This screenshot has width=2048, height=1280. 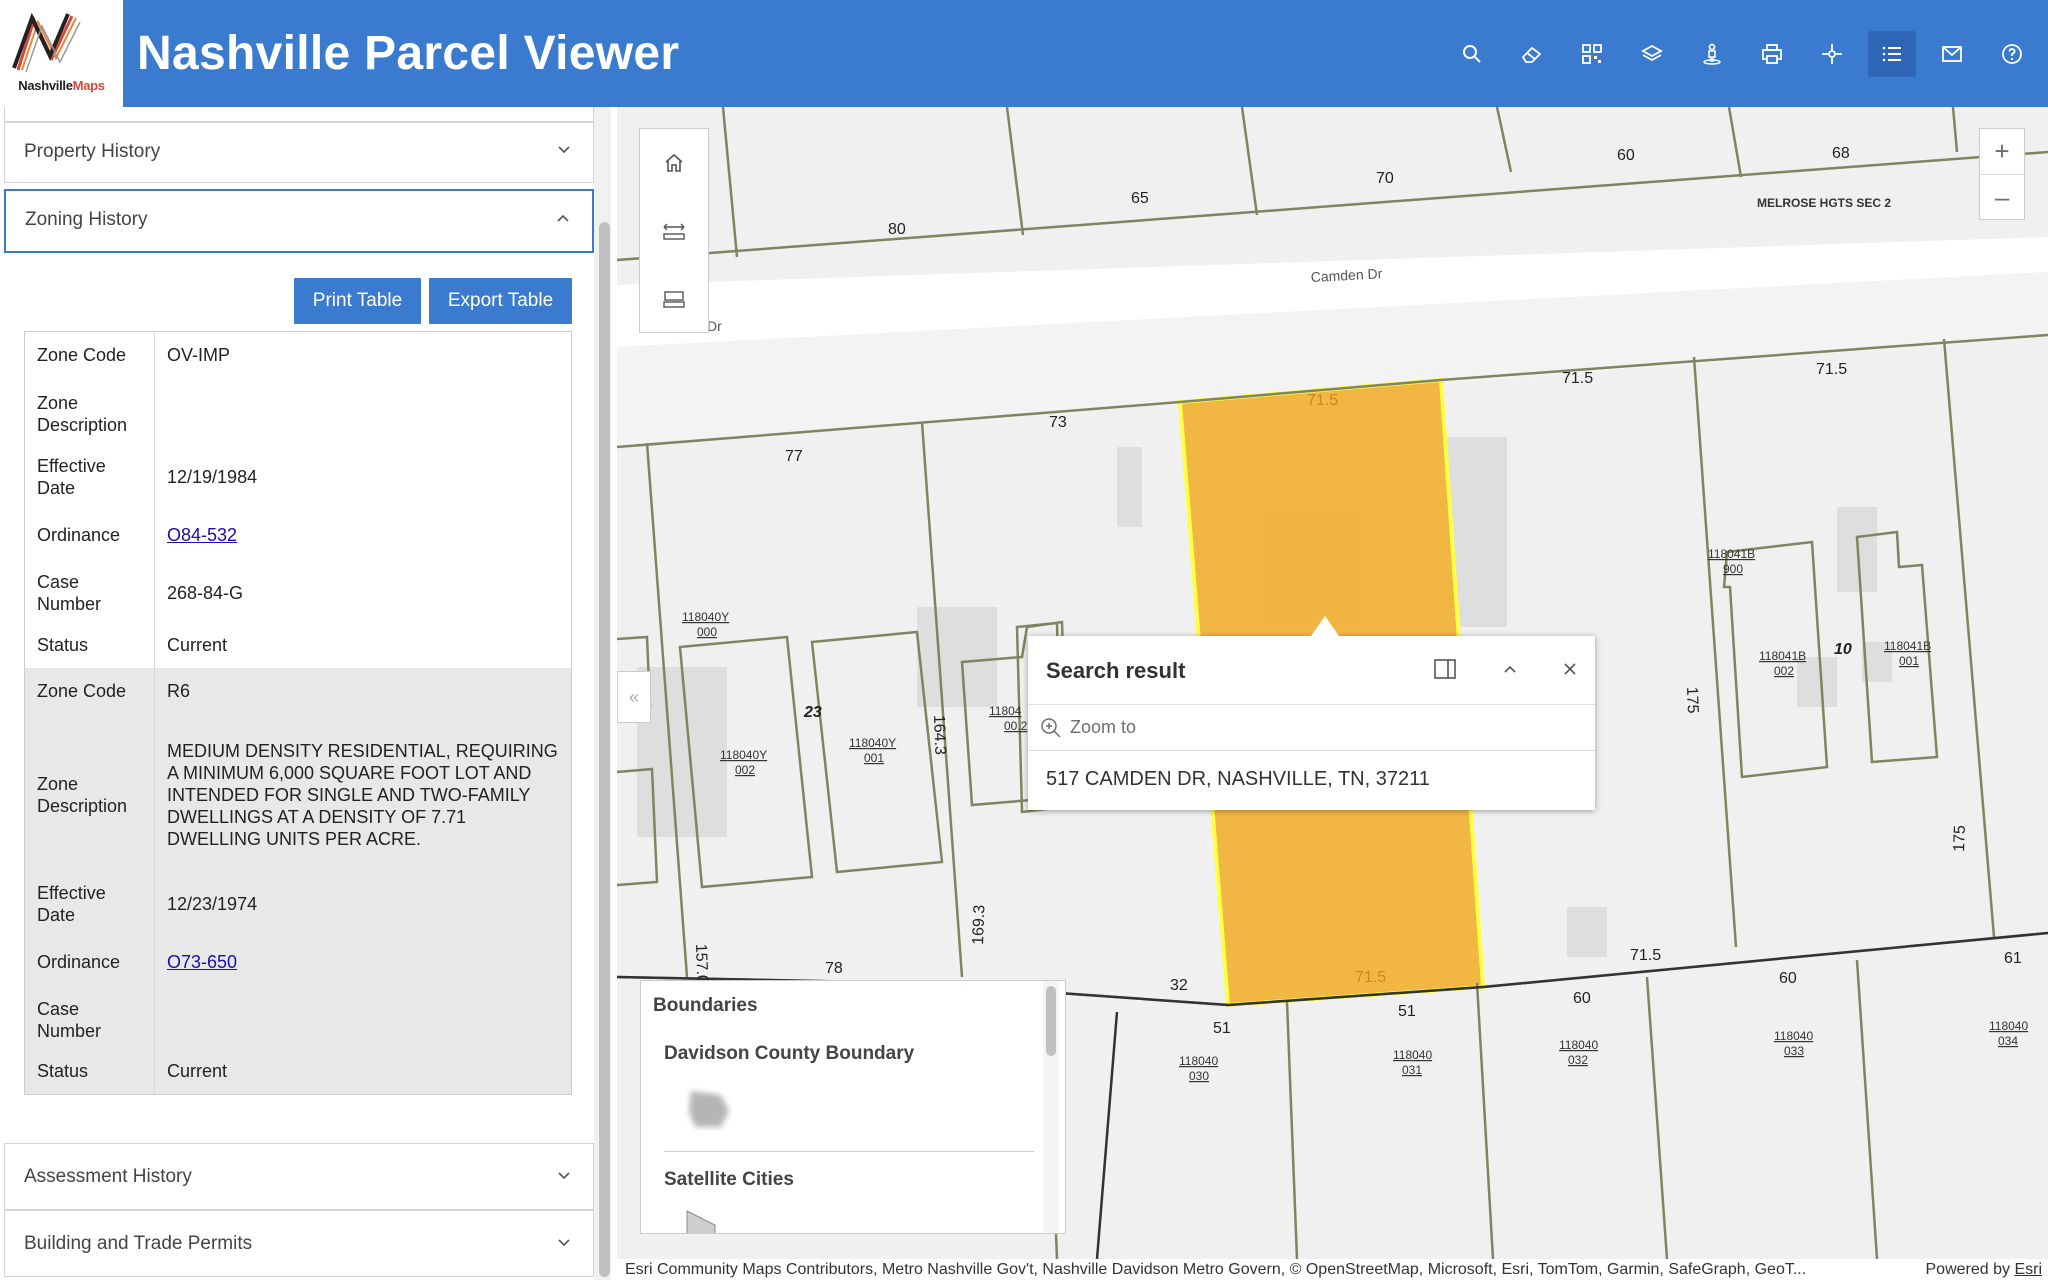 I want to click on measure-line-icon, so click(x=674, y=231).